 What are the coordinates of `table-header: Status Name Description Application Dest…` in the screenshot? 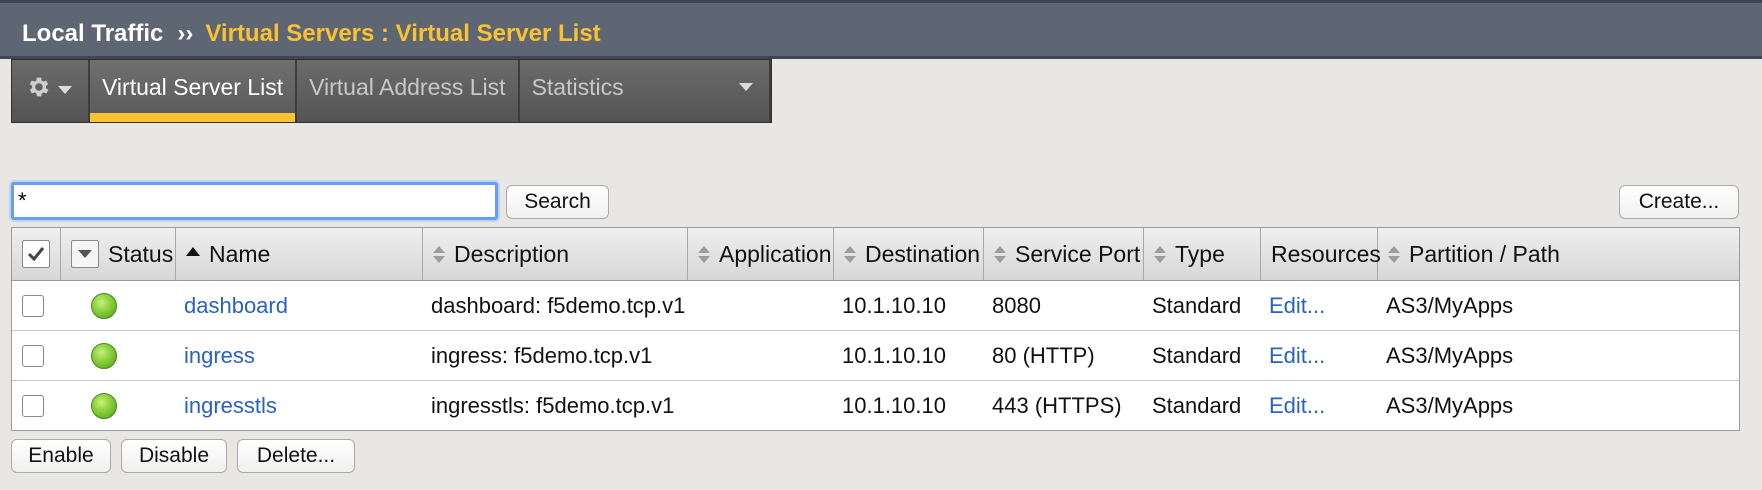 It's located at (875, 254).